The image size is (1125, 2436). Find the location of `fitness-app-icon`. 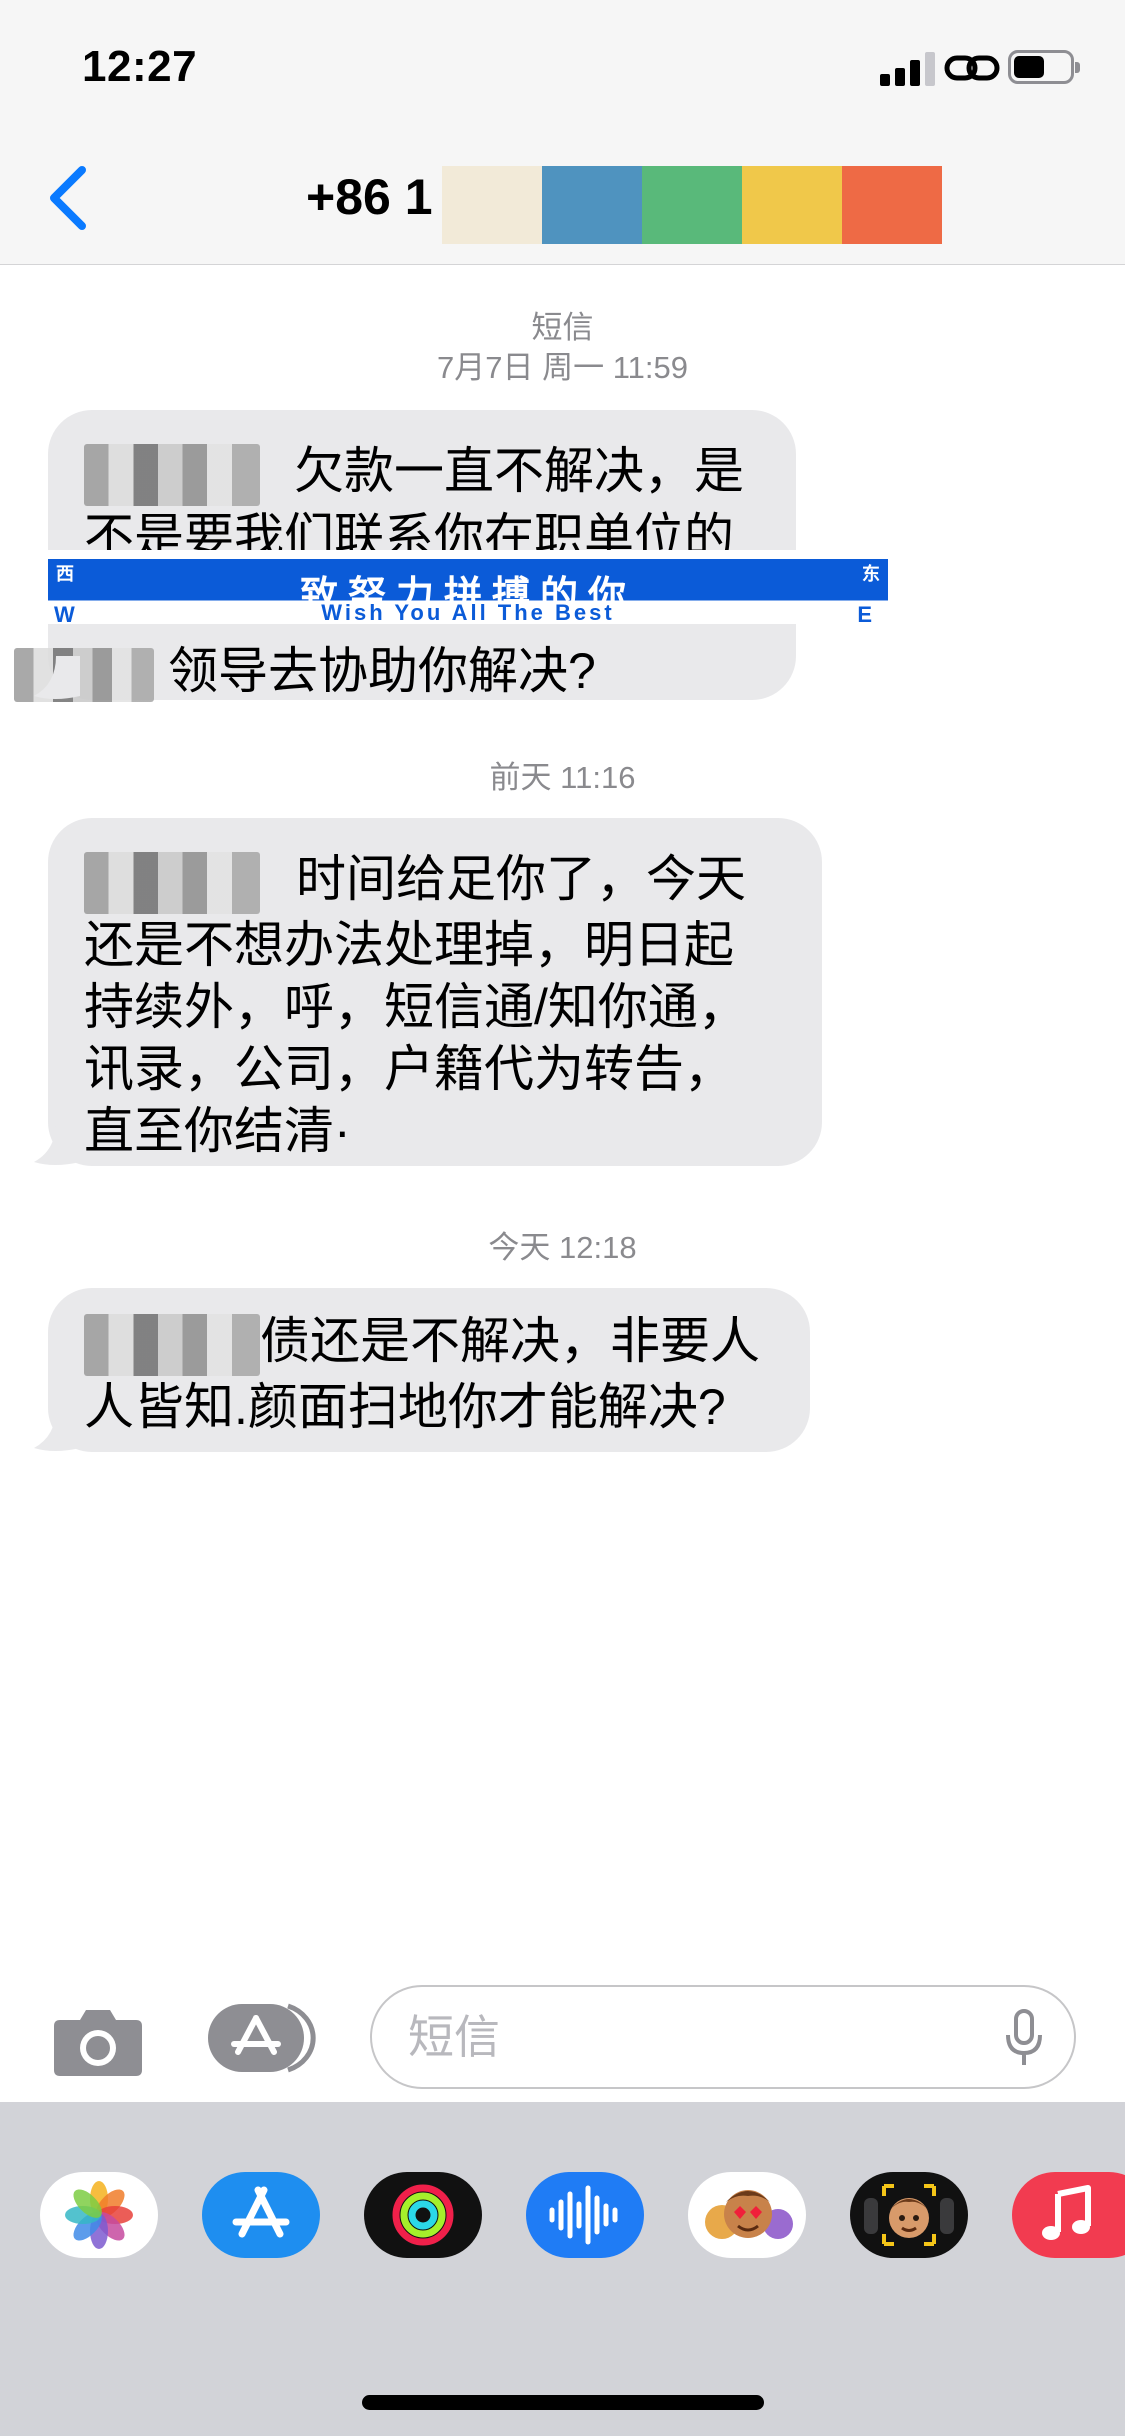

fitness-app-icon is located at coordinates (423, 2215).